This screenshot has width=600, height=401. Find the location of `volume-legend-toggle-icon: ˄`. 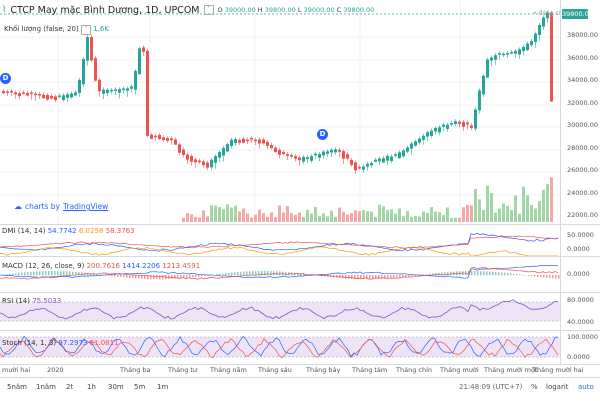

volume-legend-toggle-icon: ˄ is located at coordinates (86, 30).